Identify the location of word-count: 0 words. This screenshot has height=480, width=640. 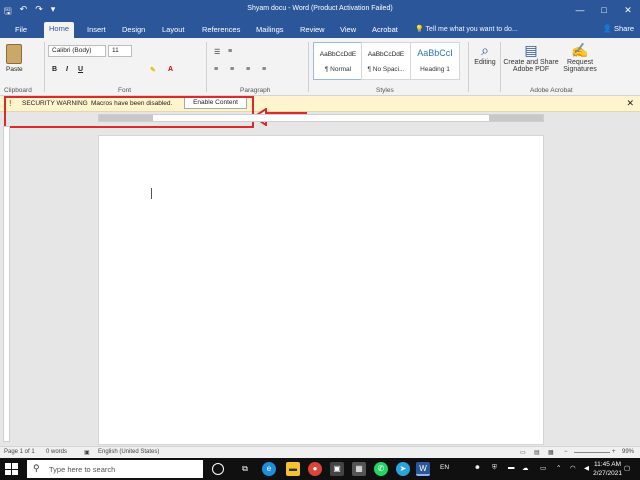
(56, 452).